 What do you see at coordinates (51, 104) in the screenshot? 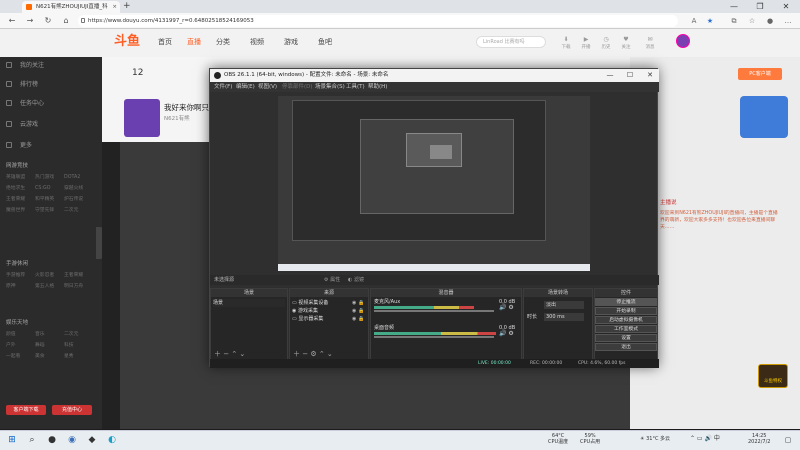
I see `sidebar-item-task: 任务中心` at bounding box center [51, 104].